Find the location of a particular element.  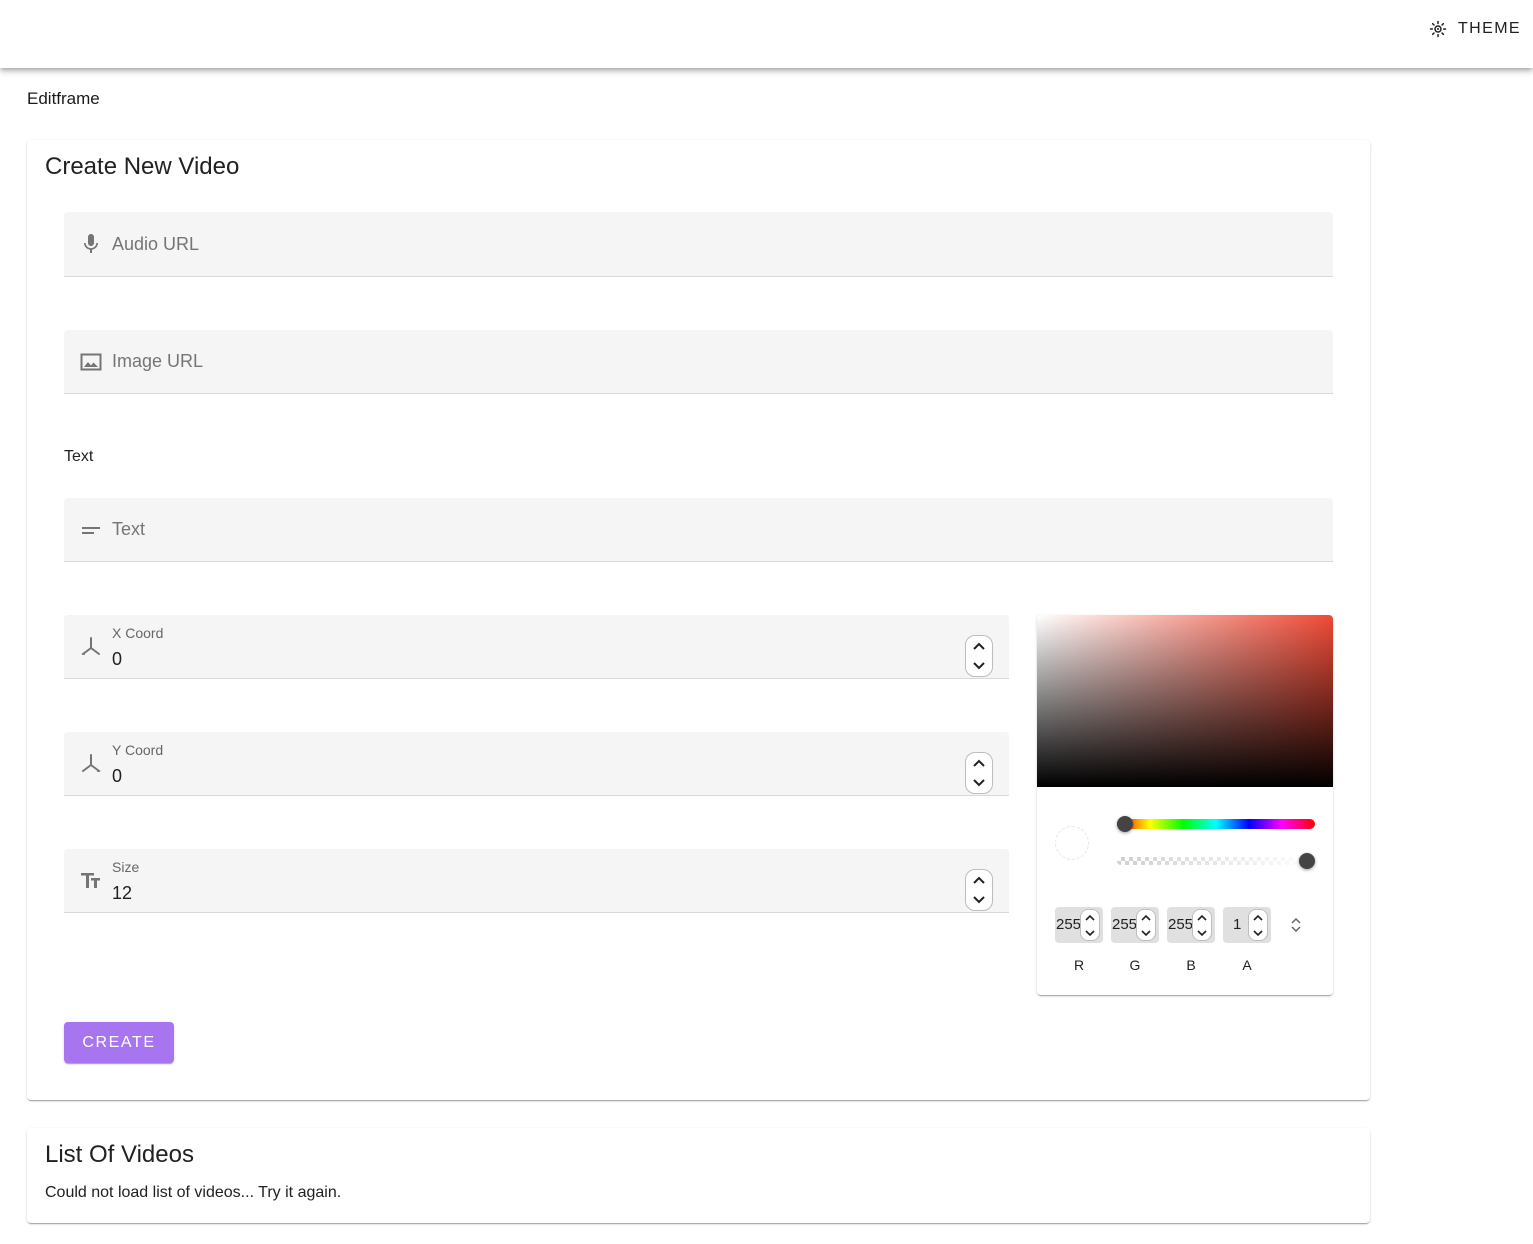

text-placeholder: Text is located at coordinates (129, 529).